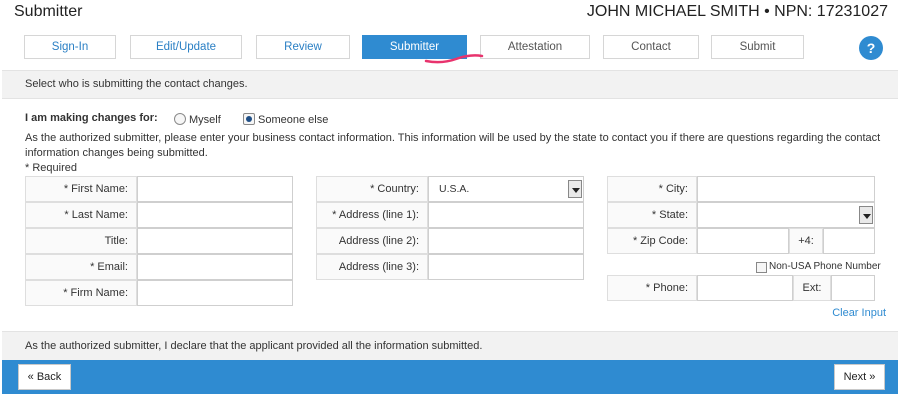 The width and height of the screenshot is (900, 394). I want to click on footer-bar: « Back Next », so click(450, 377).